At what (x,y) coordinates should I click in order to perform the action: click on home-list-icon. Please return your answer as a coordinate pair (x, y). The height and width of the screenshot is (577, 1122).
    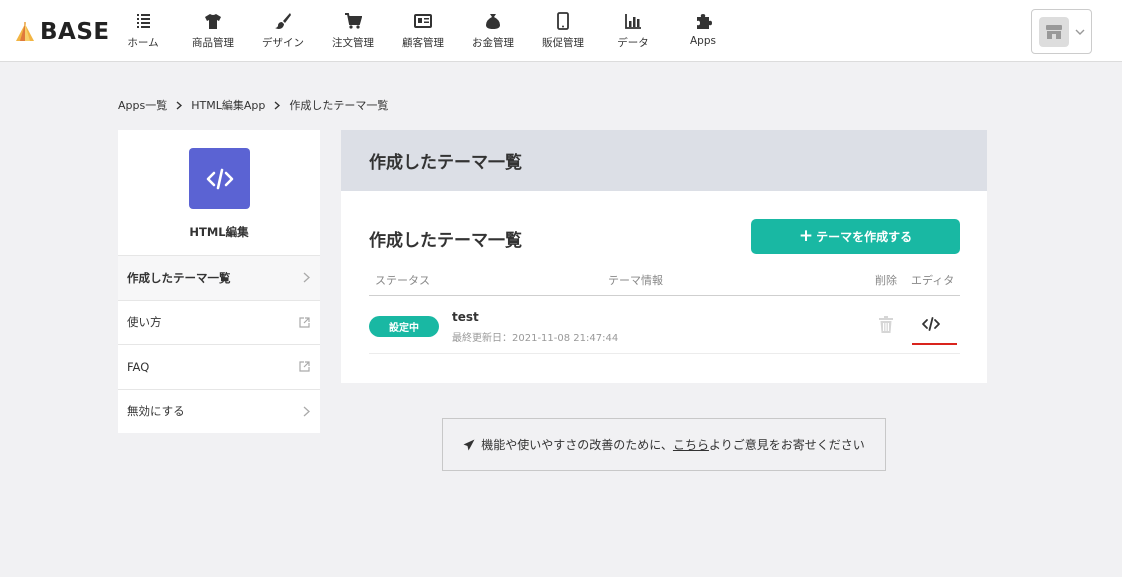
    Looking at the image, I should click on (143, 21).